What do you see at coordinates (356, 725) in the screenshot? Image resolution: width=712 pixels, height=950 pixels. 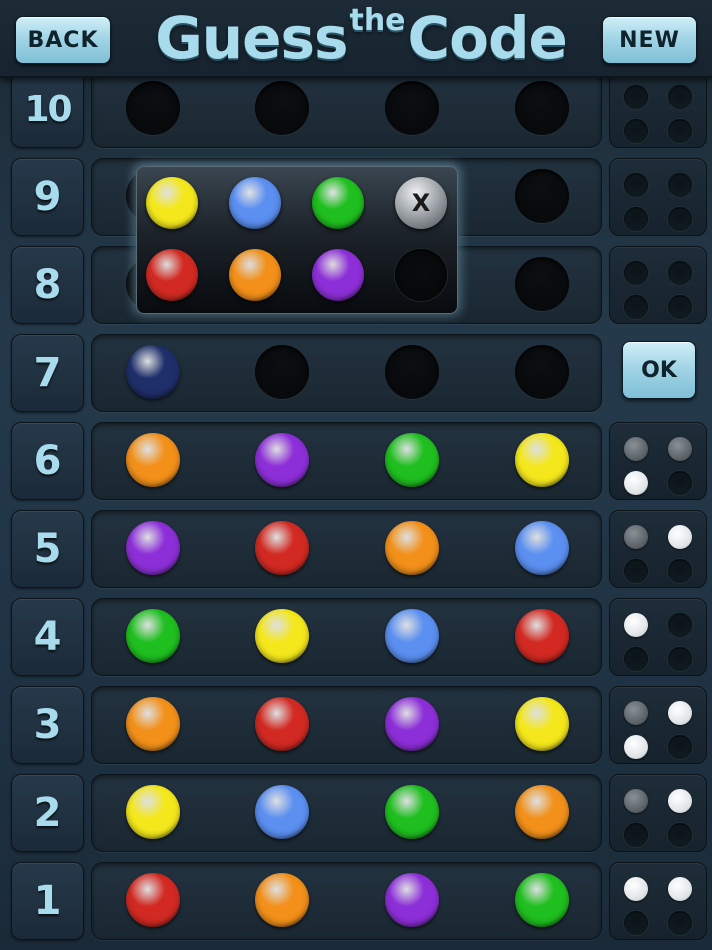 I see `guess-row-3: 3` at bounding box center [356, 725].